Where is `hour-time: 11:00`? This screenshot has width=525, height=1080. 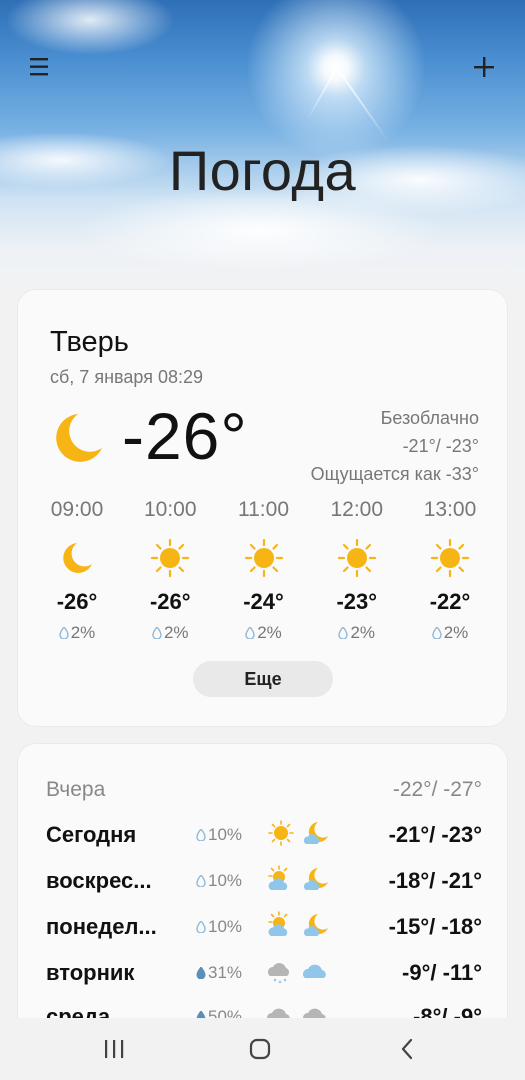
hour-time: 11:00 is located at coordinates (263, 509).